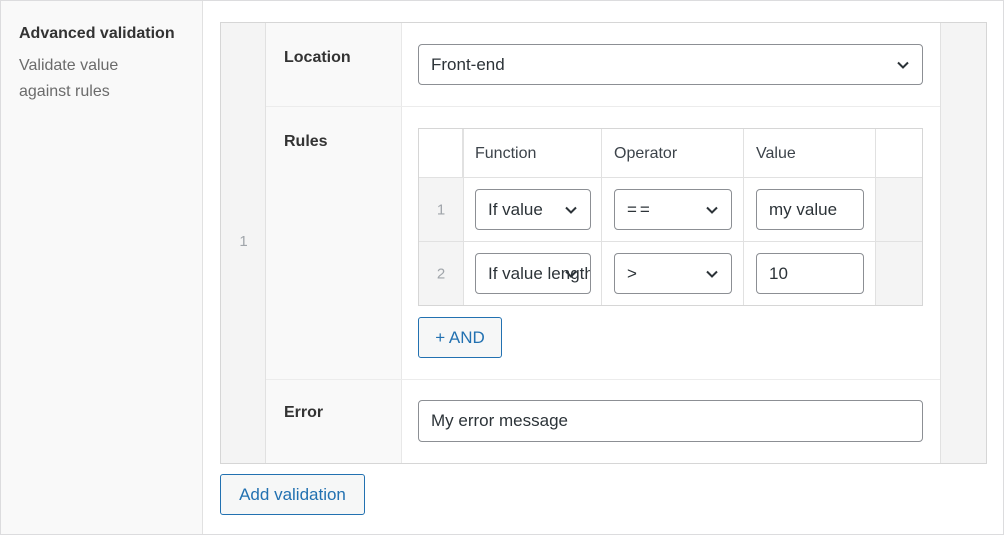 The image size is (1004, 535). What do you see at coordinates (632, 273) in the screenshot?
I see `rule-operator-value: >` at bounding box center [632, 273].